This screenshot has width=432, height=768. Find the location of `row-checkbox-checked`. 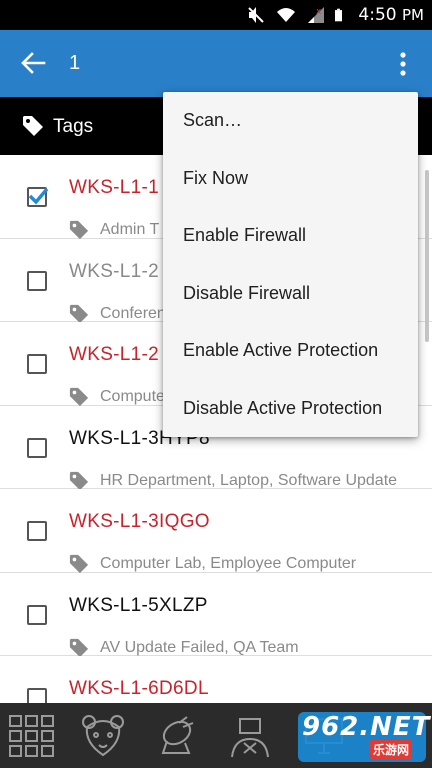

row-checkbox-checked is located at coordinates (38, 197).